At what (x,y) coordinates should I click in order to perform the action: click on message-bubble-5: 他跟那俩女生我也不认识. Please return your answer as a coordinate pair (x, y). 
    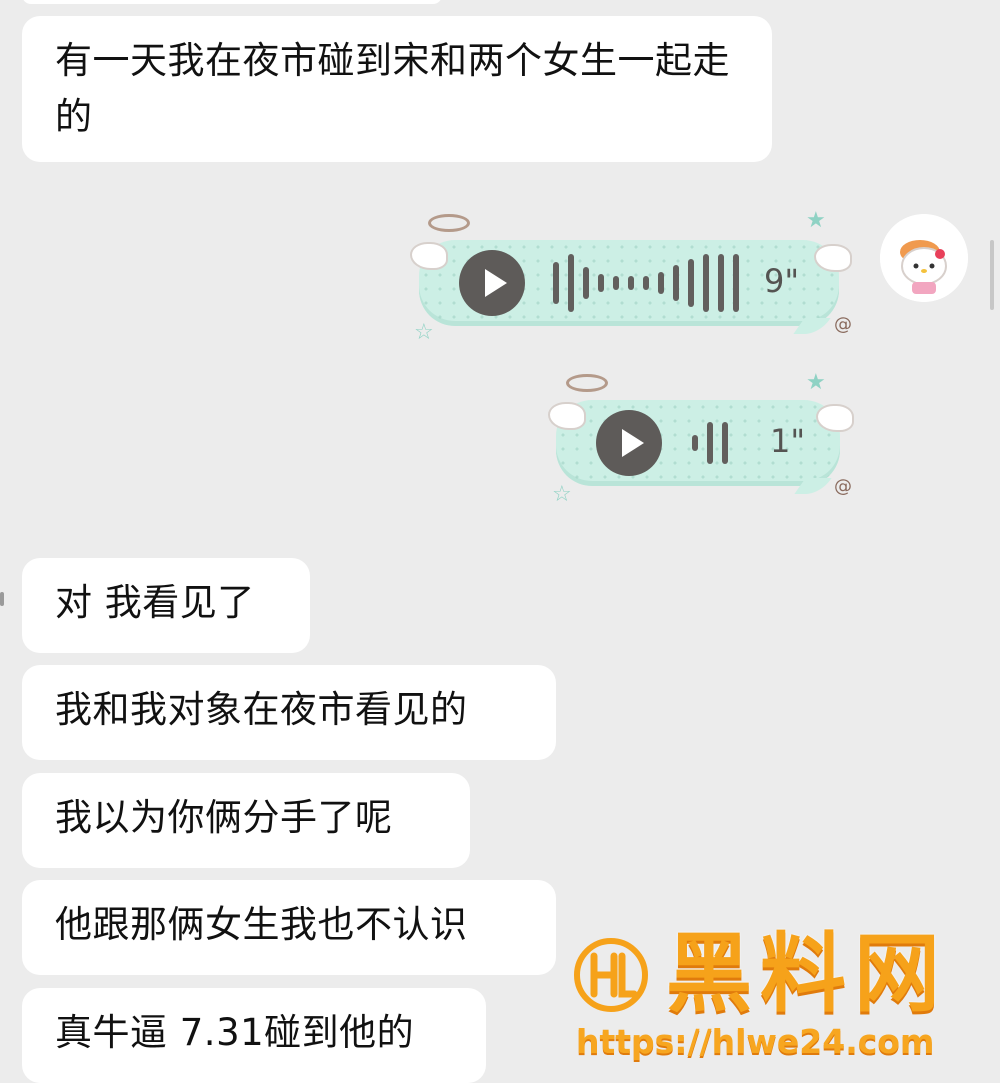
    Looking at the image, I should click on (289, 927).